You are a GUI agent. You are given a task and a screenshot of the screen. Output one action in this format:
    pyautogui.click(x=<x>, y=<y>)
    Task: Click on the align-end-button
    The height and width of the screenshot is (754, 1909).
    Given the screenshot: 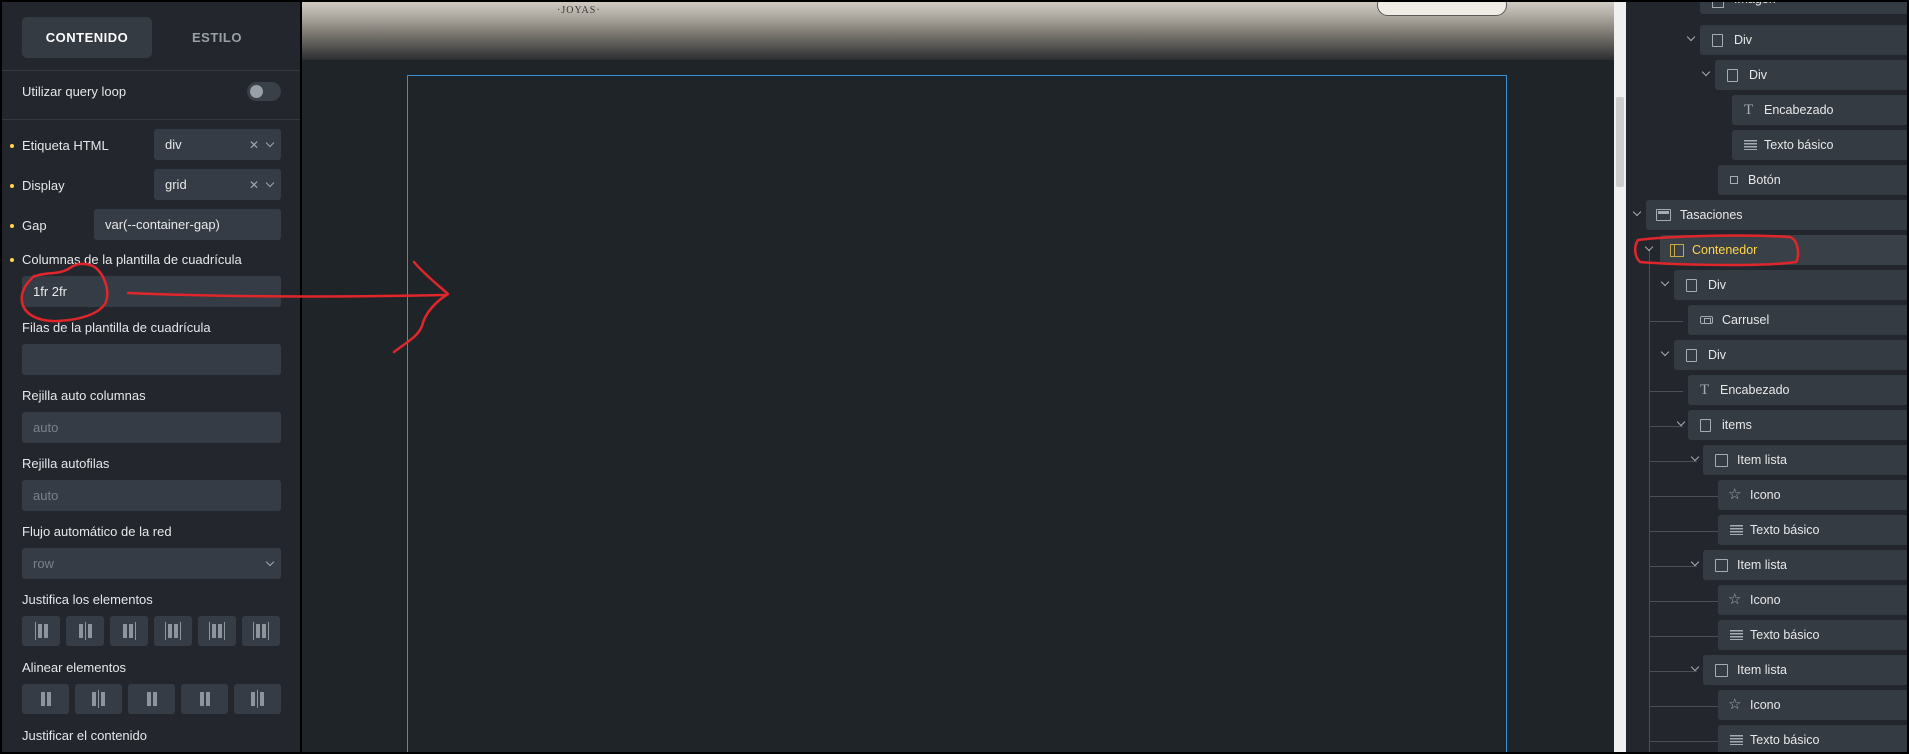 What is the action you would take?
    pyautogui.click(x=151, y=699)
    